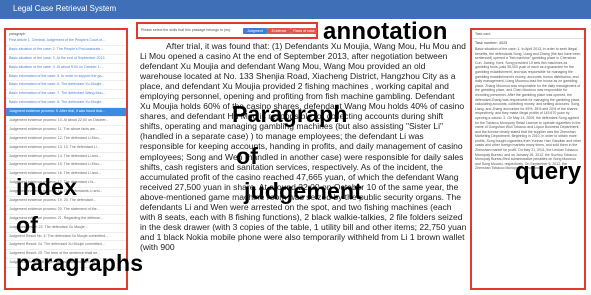  What do you see at coordinates (385, 31) in the screenshot?
I see `annotation-label: annotation` at bounding box center [385, 31].